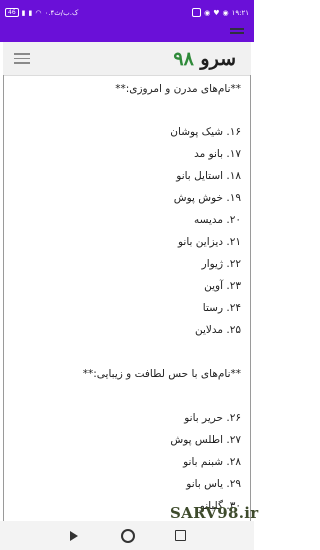 The width and height of the screenshot is (320, 550). Describe the element at coordinates (74, 536) in the screenshot. I see `back-triangle-icon` at that location.